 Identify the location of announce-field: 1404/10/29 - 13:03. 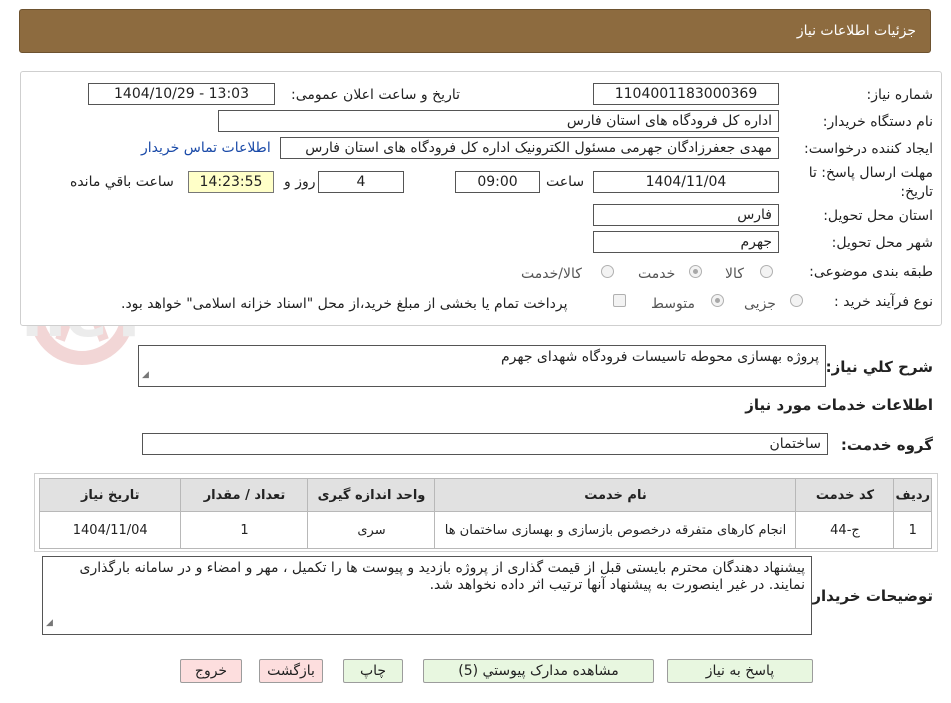
(181, 94).